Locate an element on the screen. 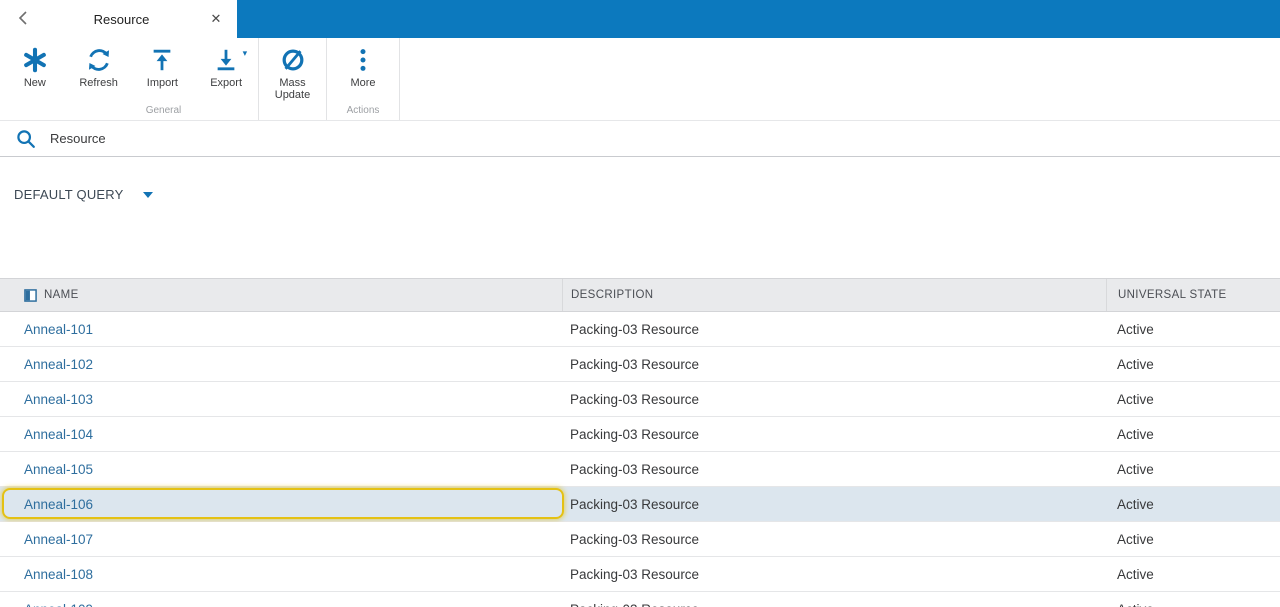 The image size is (1280, 607). new-button-label: New is located at coordinates (34, 83).